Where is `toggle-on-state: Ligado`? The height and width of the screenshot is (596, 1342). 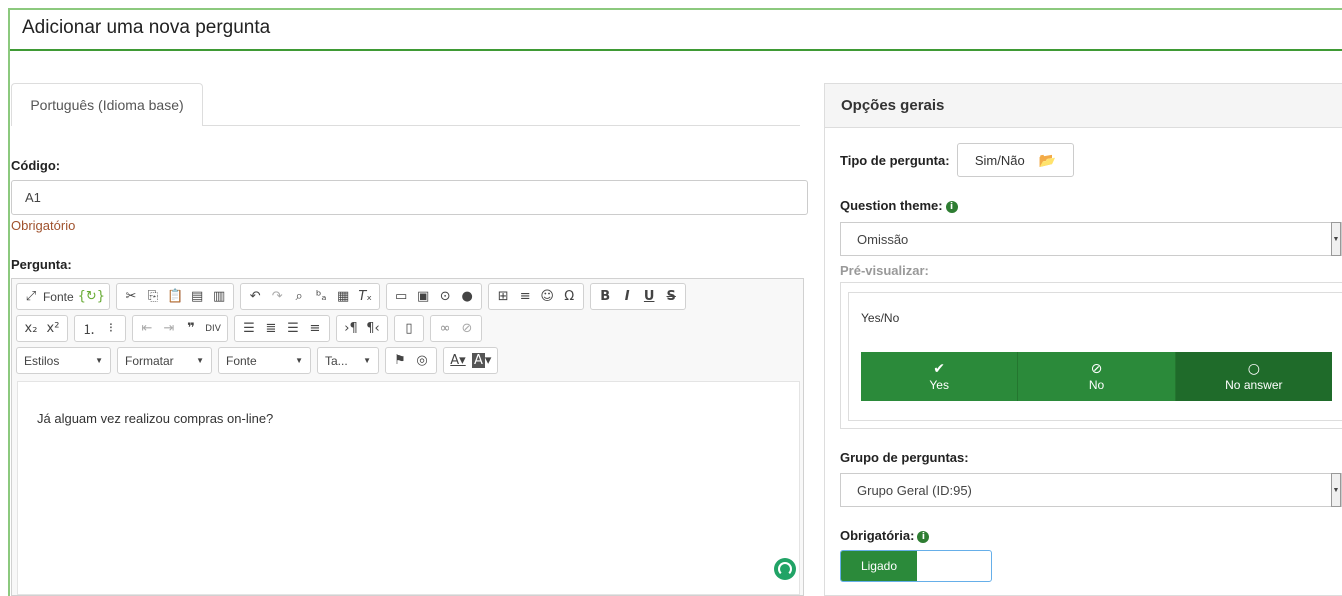
toggle-on-state: Ligado is located at coordinates (879, 566).